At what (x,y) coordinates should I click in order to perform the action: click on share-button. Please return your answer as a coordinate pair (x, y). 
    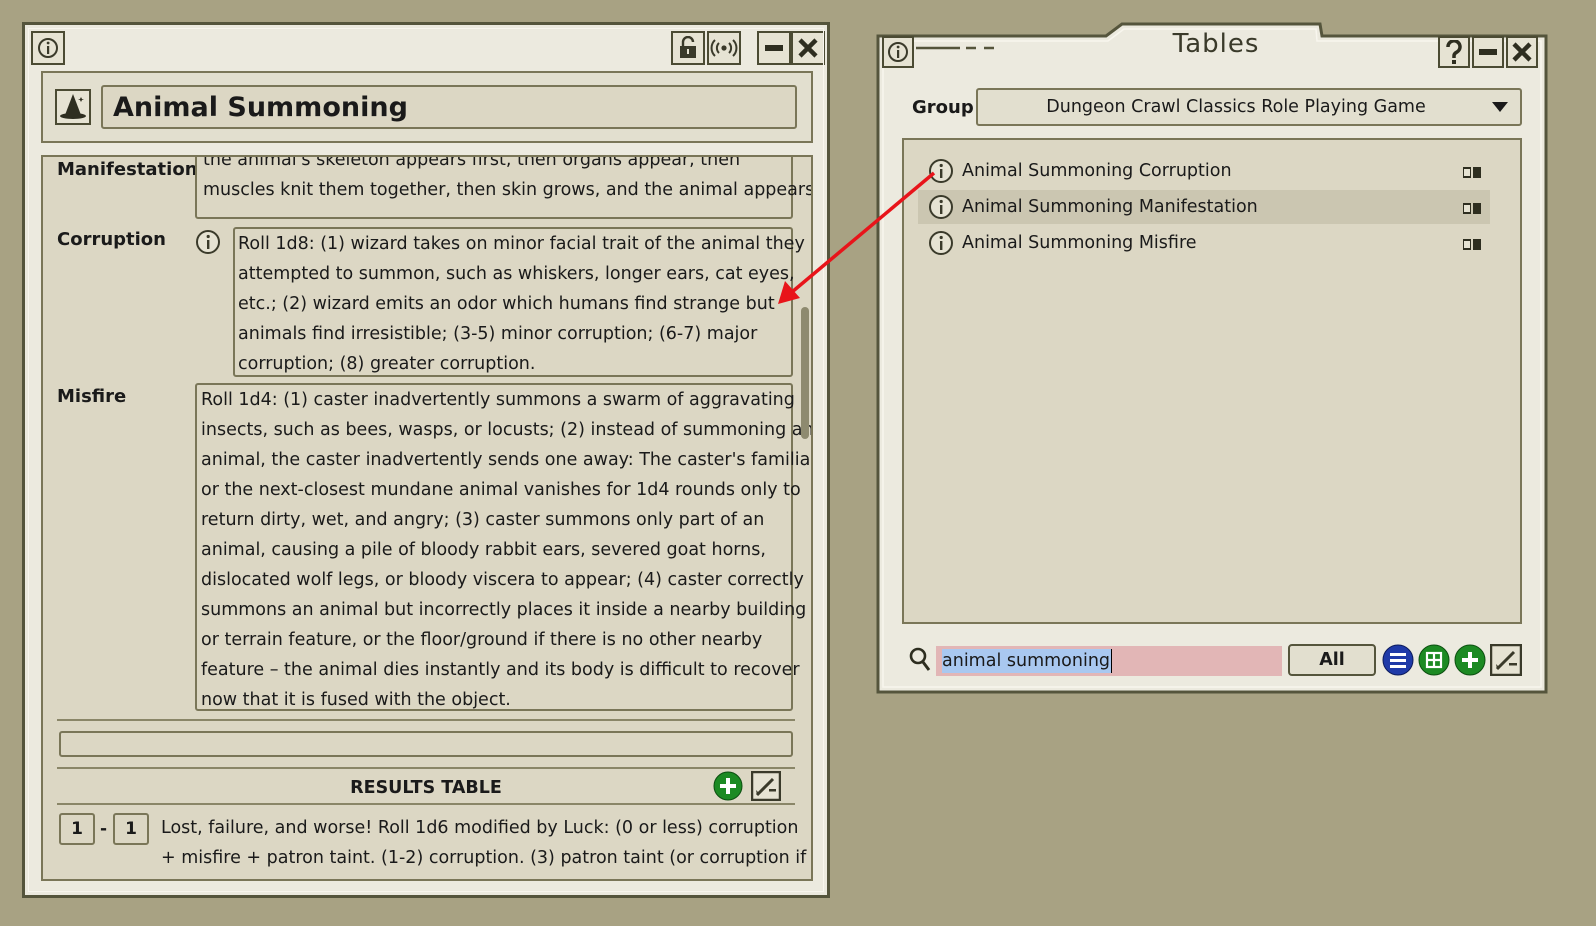
    Looking at the image, I should click on (724, 48).